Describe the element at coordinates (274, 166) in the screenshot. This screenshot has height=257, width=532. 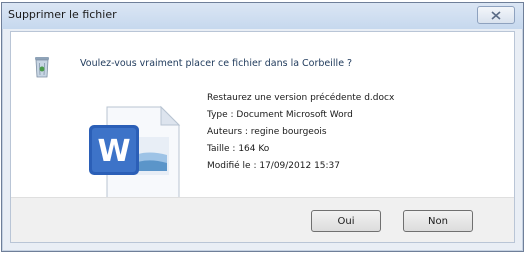
I see `file-modified: Modifié le : 17/09/2012 15:37` at that location.